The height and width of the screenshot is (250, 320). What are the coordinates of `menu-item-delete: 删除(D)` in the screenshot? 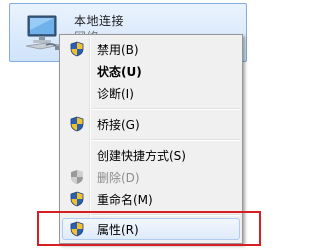 It's located at (151, 177).